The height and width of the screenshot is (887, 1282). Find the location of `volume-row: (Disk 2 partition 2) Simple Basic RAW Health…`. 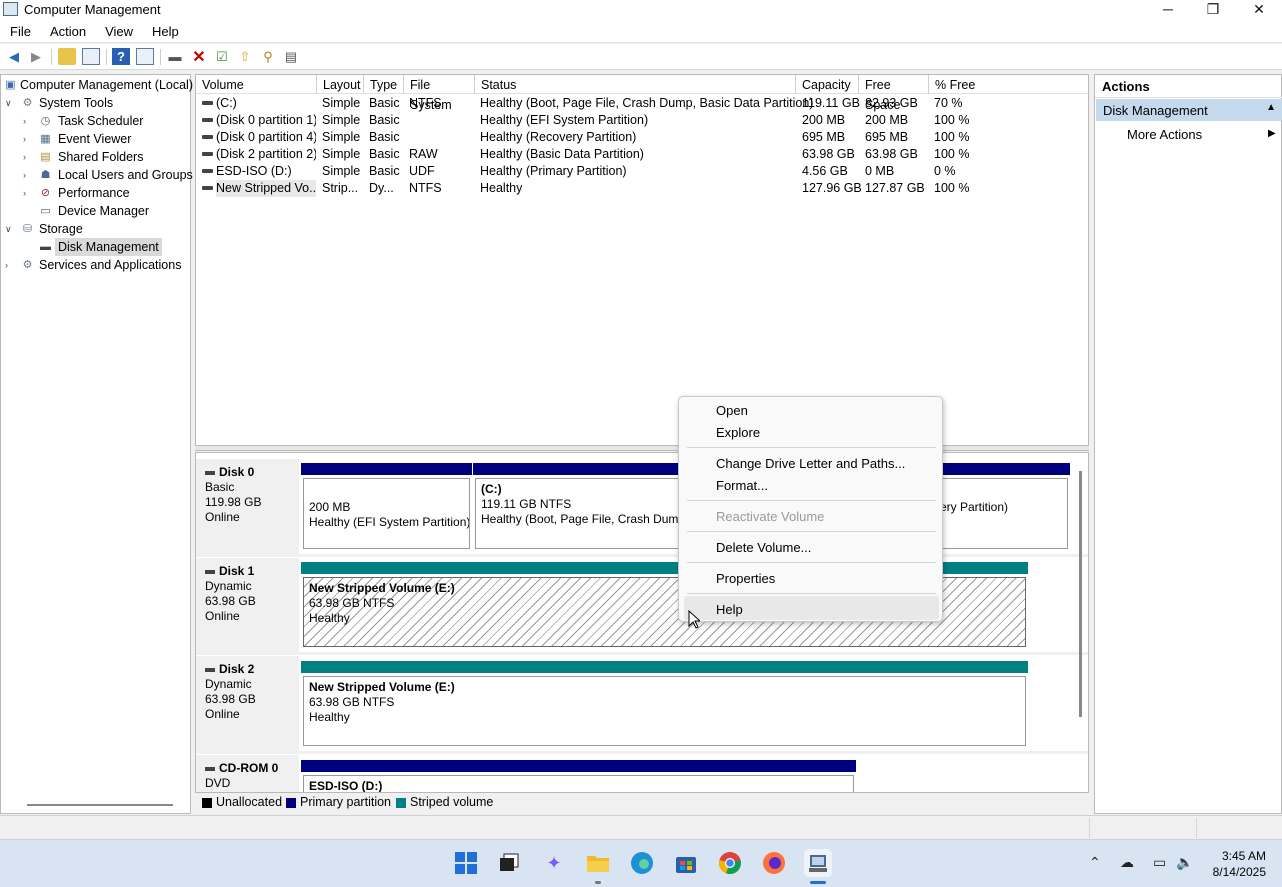

volume-row: (Disk 2 partition 2) Simple Basic RAW Health… is located at coordinates (642, 154).